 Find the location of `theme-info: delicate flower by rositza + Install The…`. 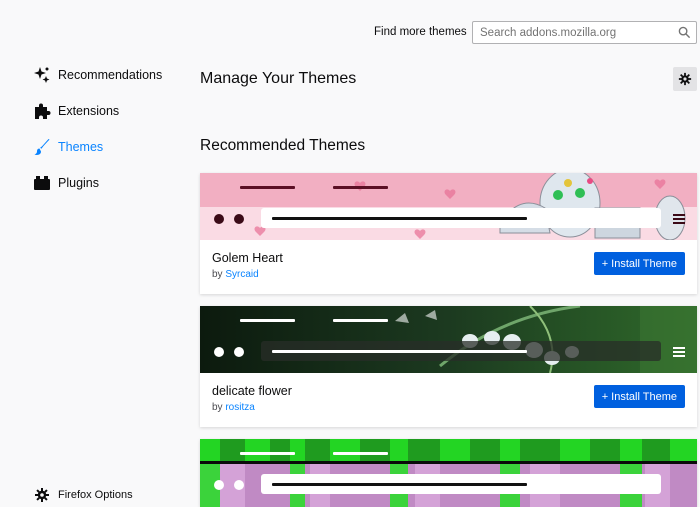

theme-info: delicate flower by rositza + Install The… is located at coordinates (448, 400).